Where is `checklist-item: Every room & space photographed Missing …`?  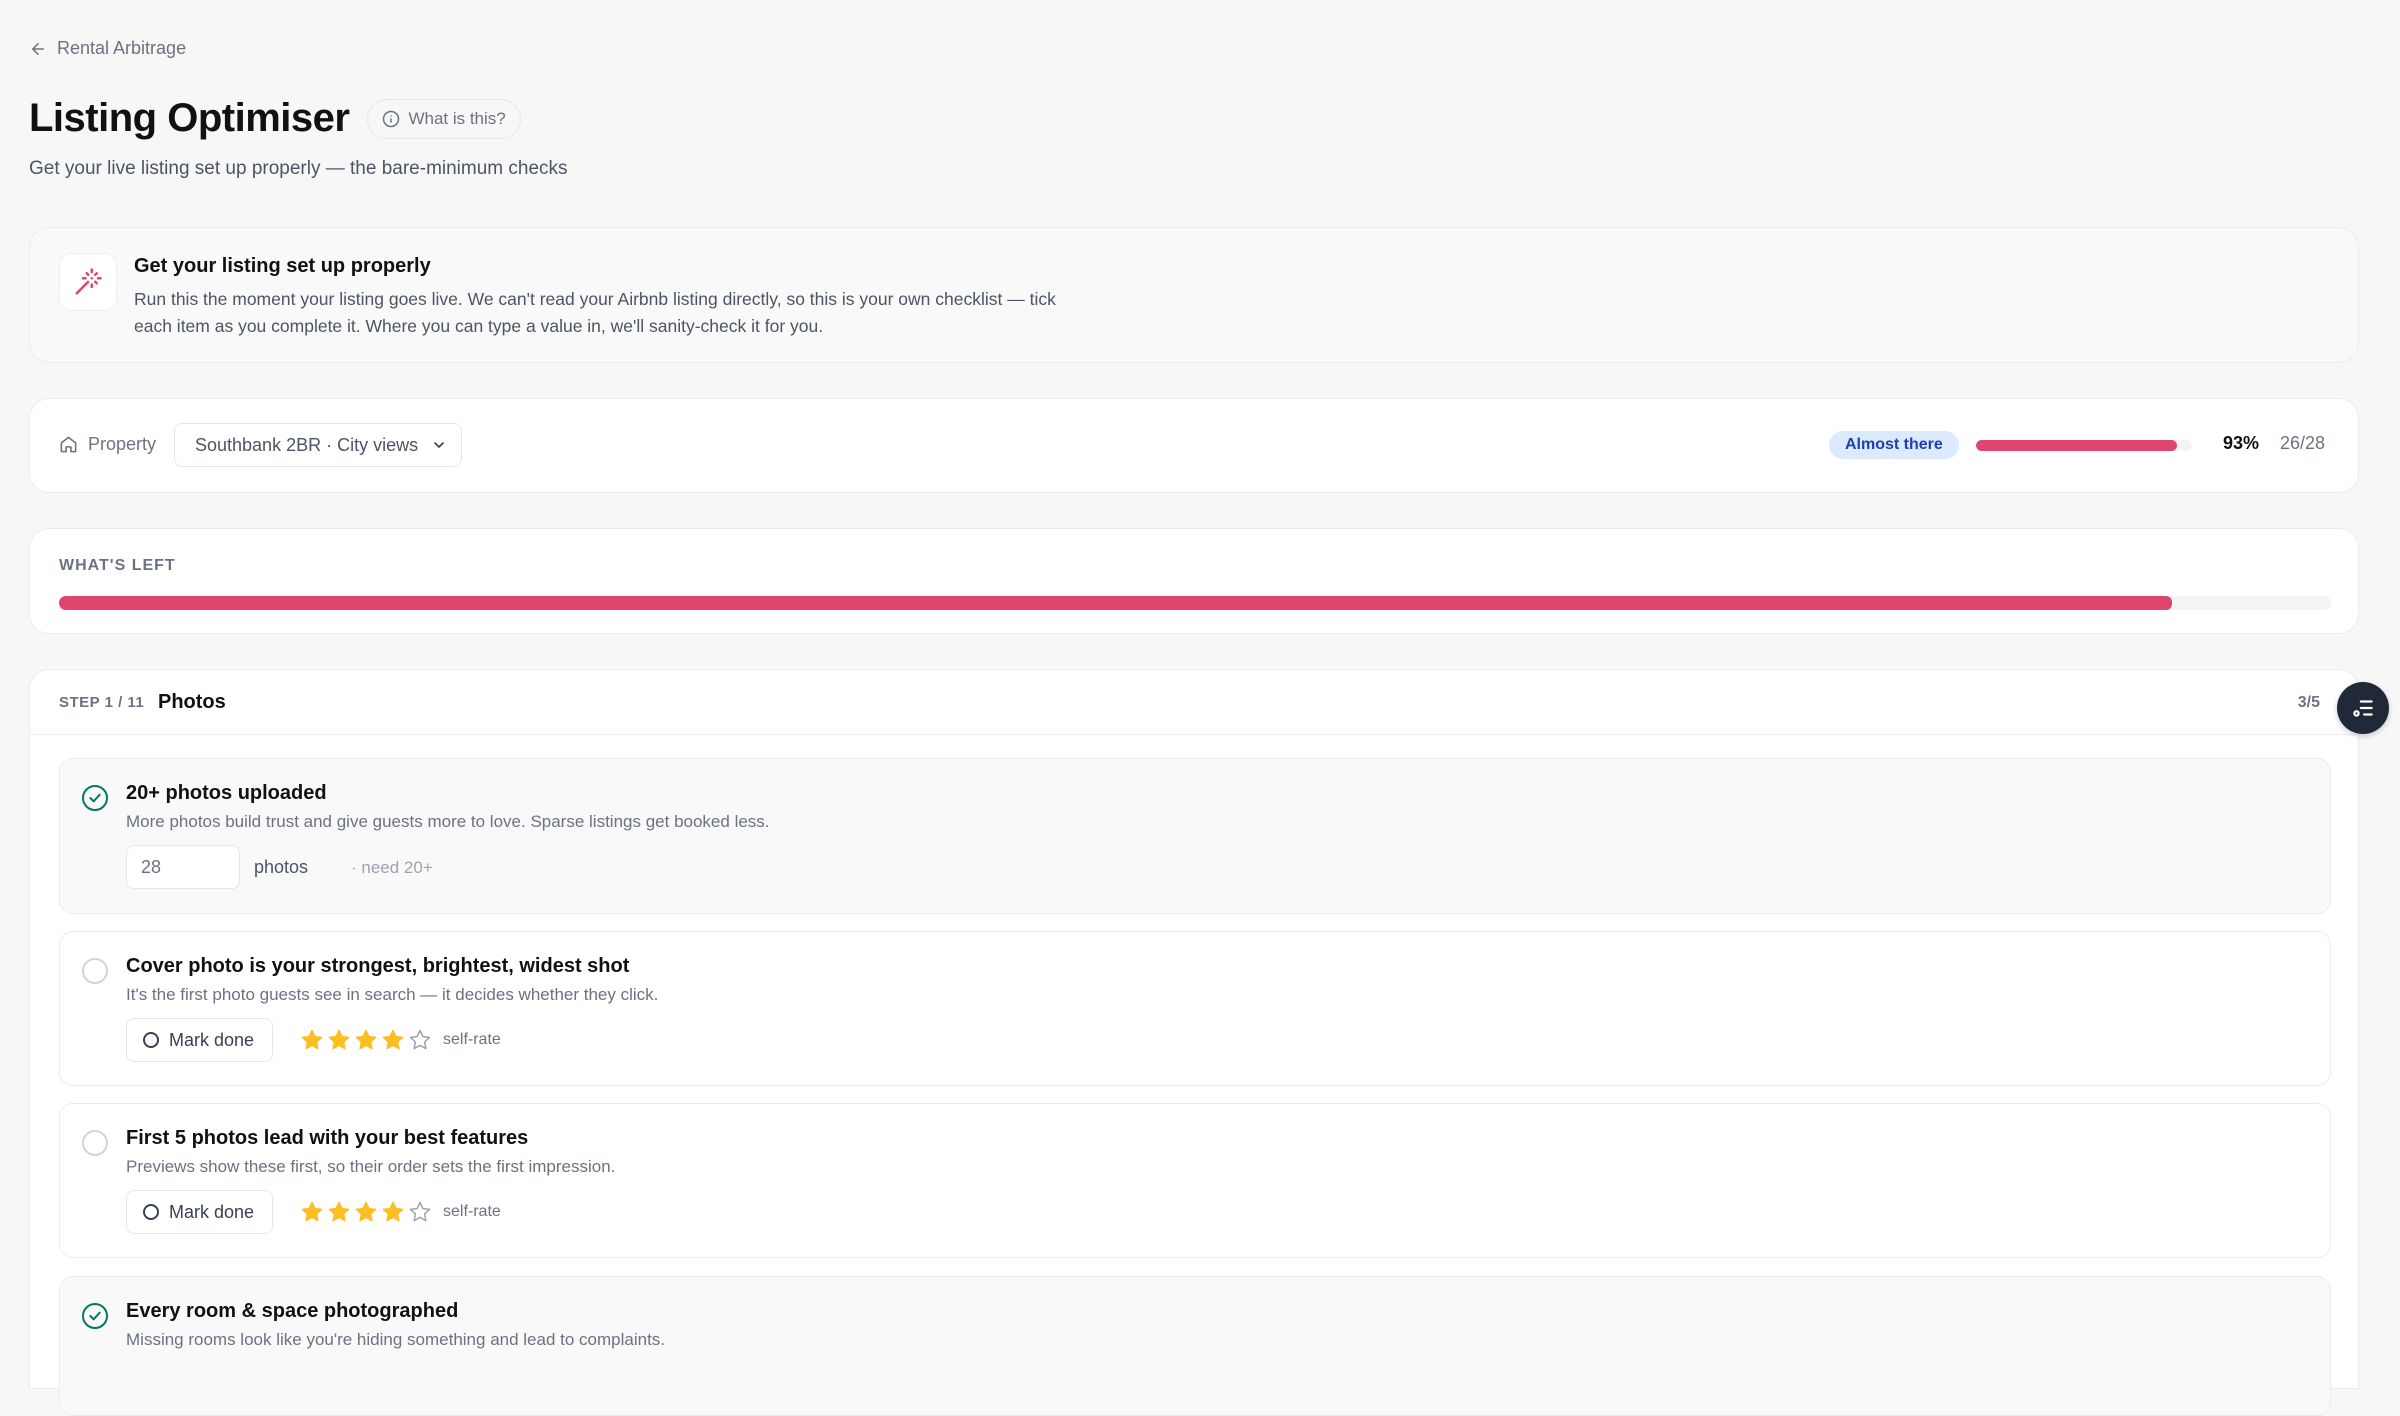
checklist-item: Every room & space photographed Missing … is located at coordinates (1195, 1346).